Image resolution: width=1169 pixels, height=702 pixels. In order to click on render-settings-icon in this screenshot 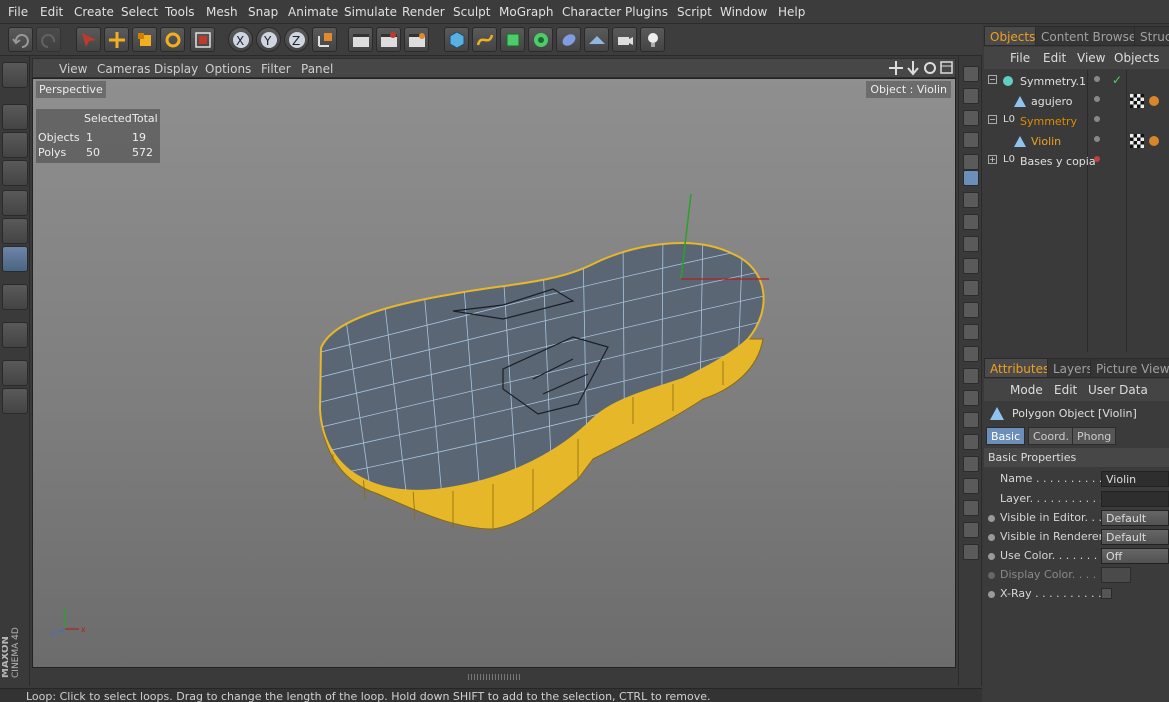, I will do `click(416, 39)`.